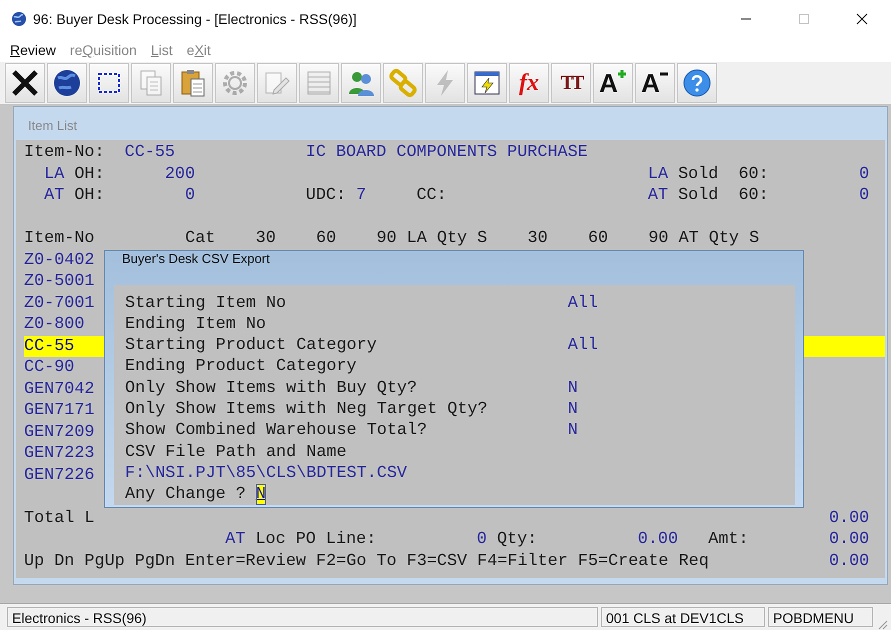  Describe the element at coordinates (180, 174) in the screenshot. I see `on-hand-value: 200` at that location.